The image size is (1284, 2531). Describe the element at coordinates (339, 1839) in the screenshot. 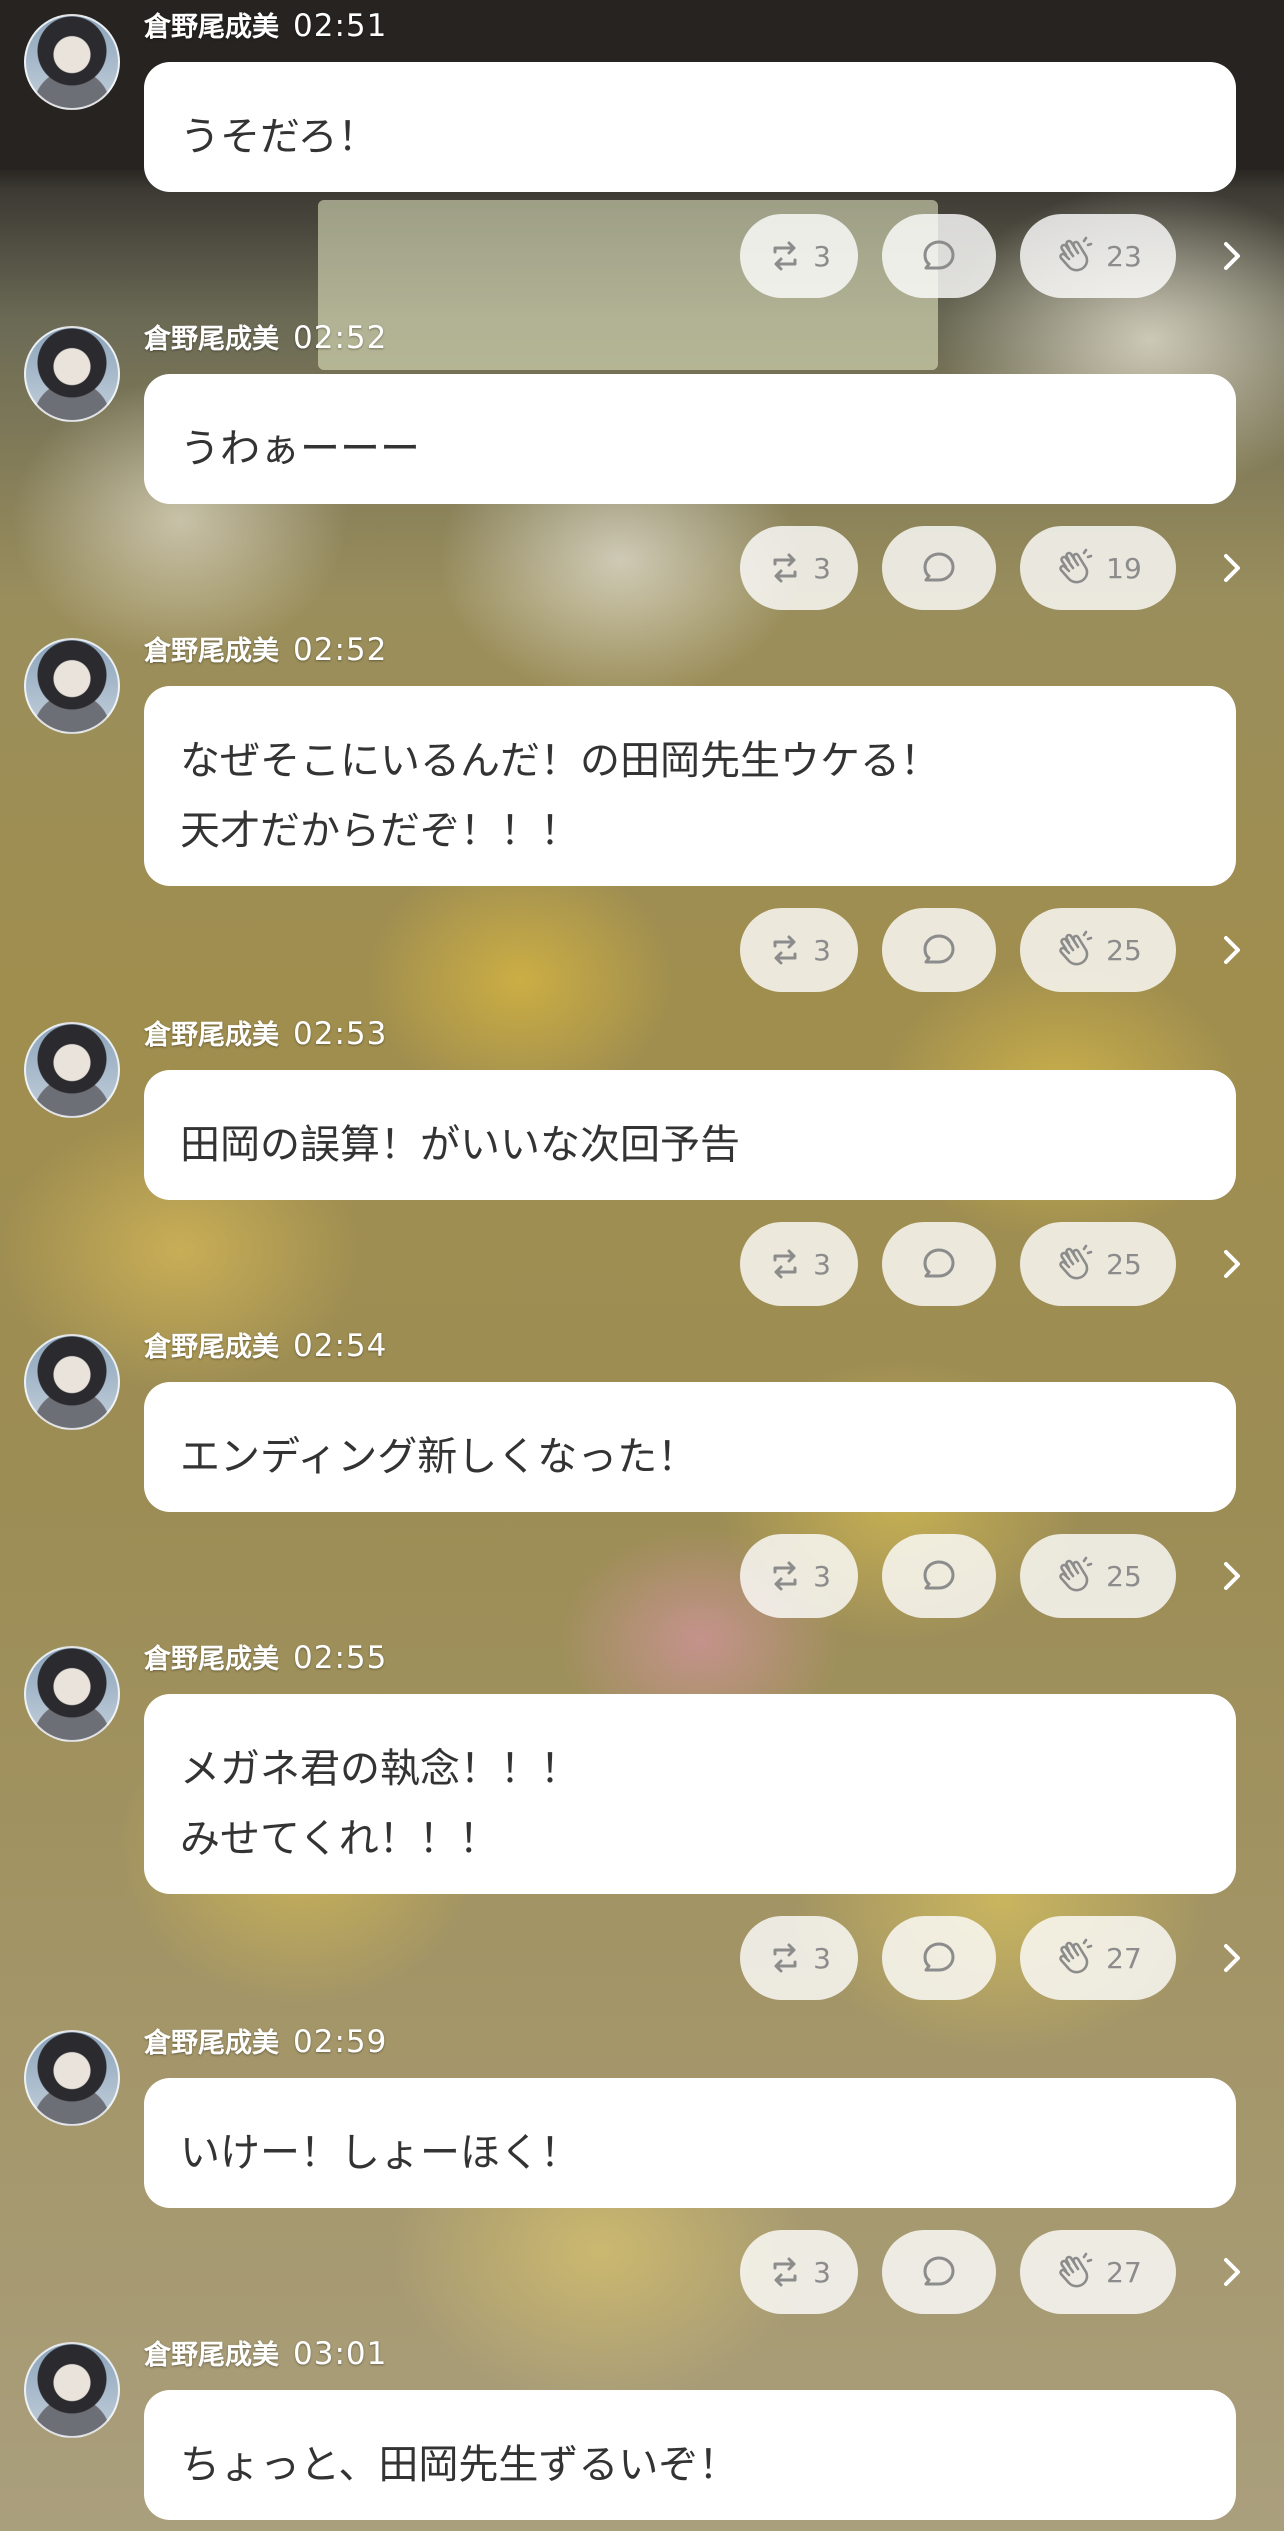

I see `message-text: みせてくれ！！！` at that location.